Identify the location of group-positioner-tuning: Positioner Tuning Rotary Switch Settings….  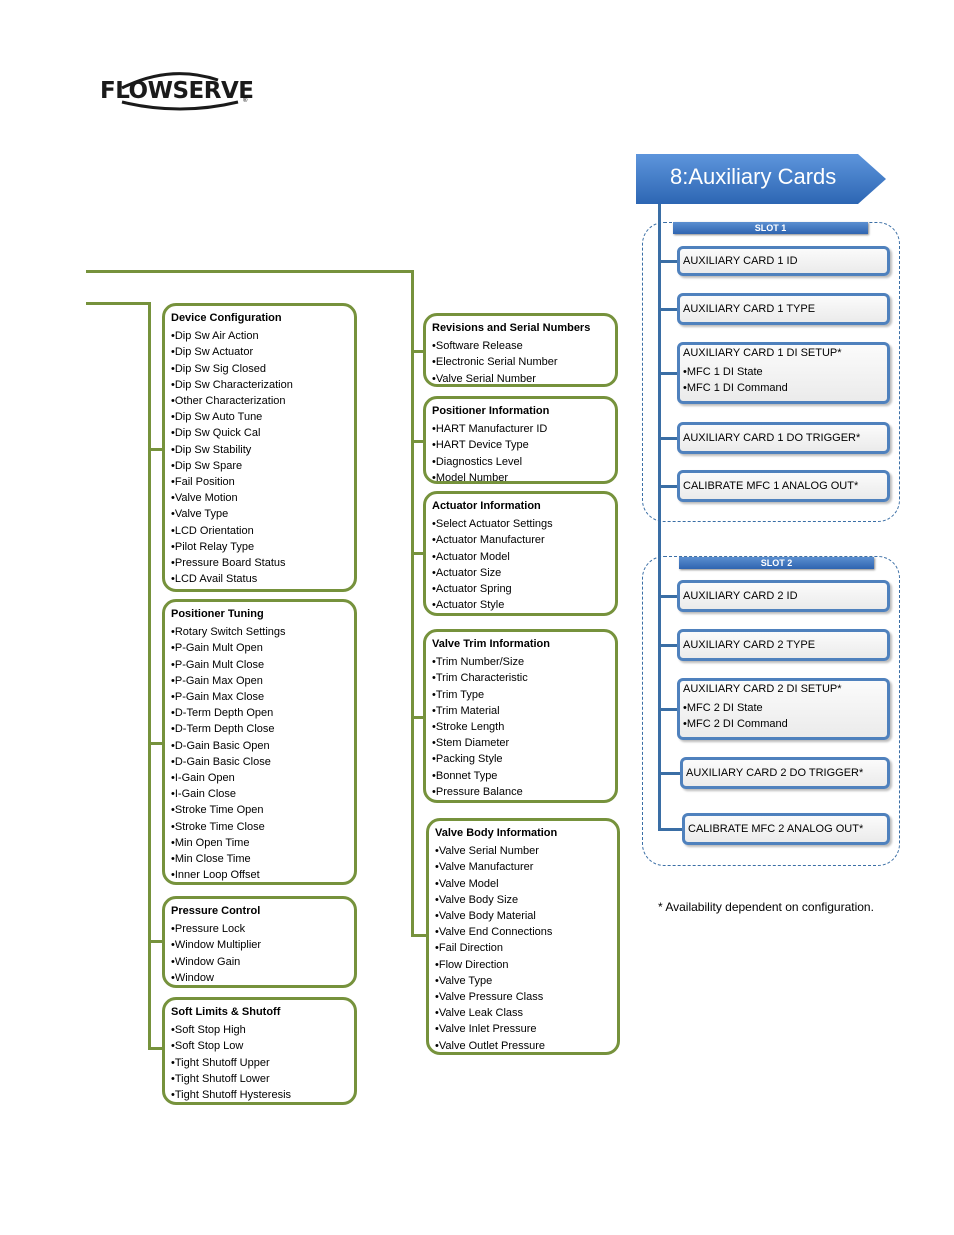
(259, 742).